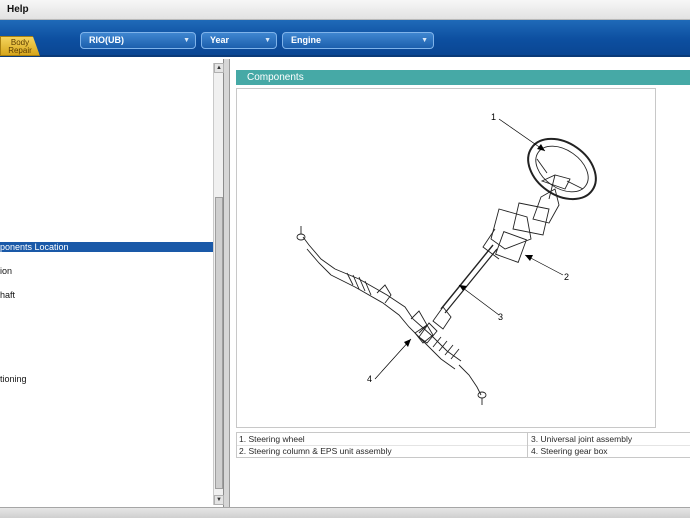 This screenshot has height=518, width=690. I want to click on engine-select: Engine ▼, so click(358, 40).